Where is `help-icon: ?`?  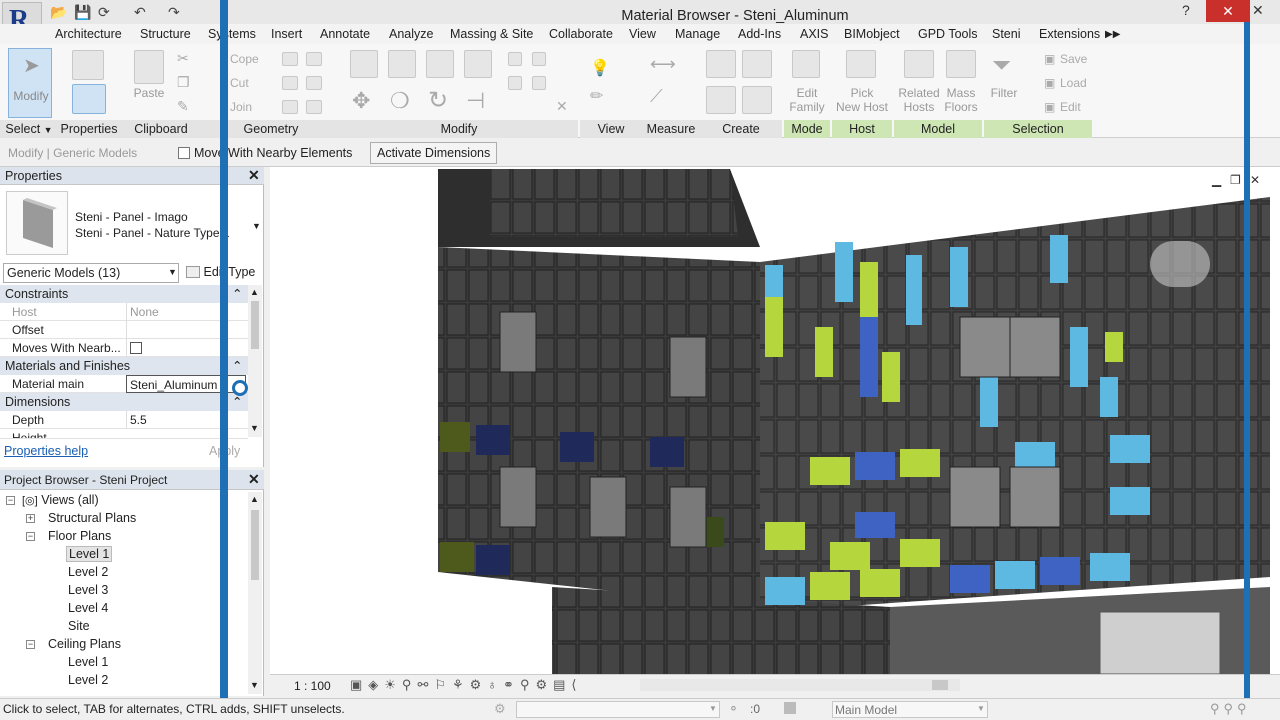 help-icon: ? is located at coordinates (1186, 10).